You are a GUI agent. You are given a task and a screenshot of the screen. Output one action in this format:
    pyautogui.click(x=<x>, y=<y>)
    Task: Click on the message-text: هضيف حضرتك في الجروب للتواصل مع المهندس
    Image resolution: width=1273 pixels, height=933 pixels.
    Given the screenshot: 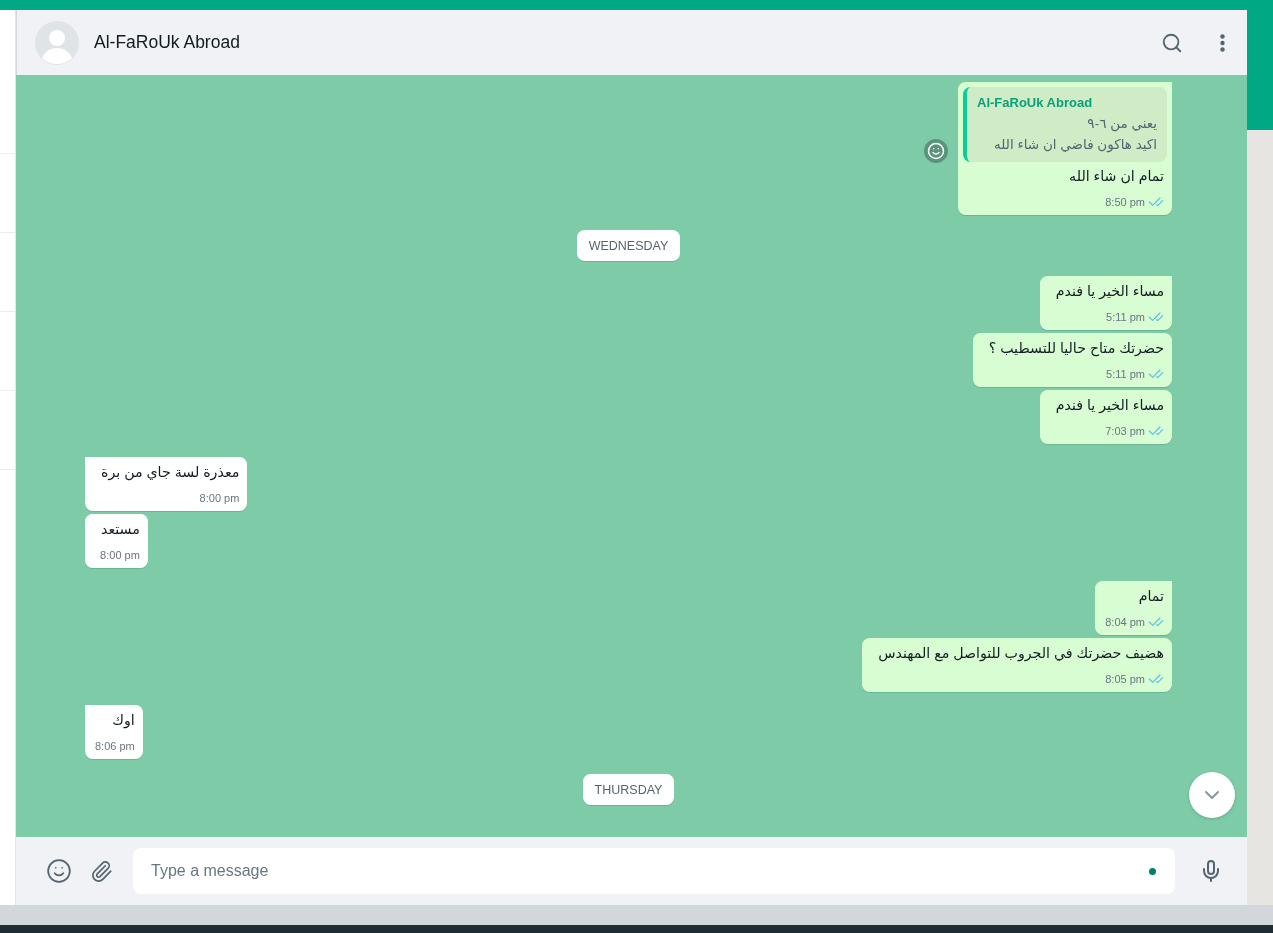 What is the action you would take?
    pyautogui.click(x=1020, y=654)
    